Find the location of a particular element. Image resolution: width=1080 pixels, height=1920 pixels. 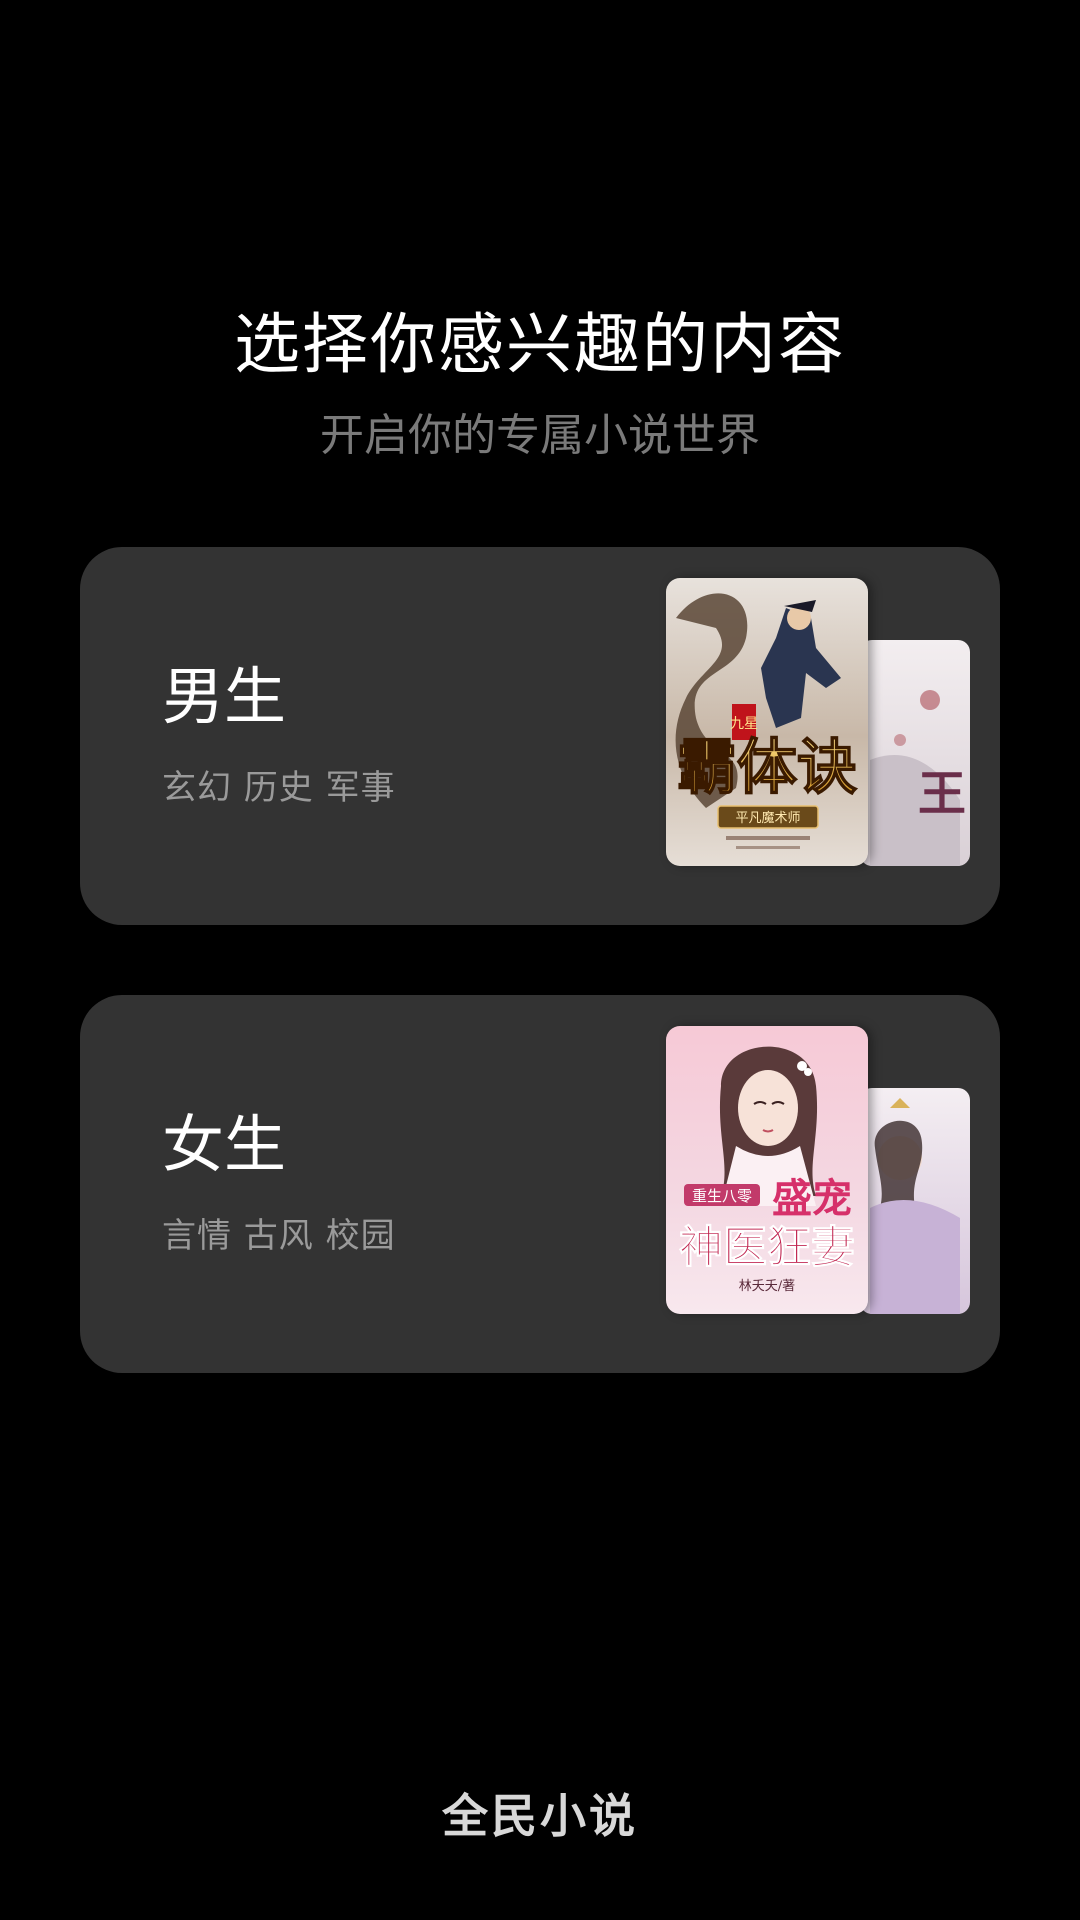

header: 选择你感兴趣的内容 开启你的专属小说世界 is located at coordinates (540, 382).